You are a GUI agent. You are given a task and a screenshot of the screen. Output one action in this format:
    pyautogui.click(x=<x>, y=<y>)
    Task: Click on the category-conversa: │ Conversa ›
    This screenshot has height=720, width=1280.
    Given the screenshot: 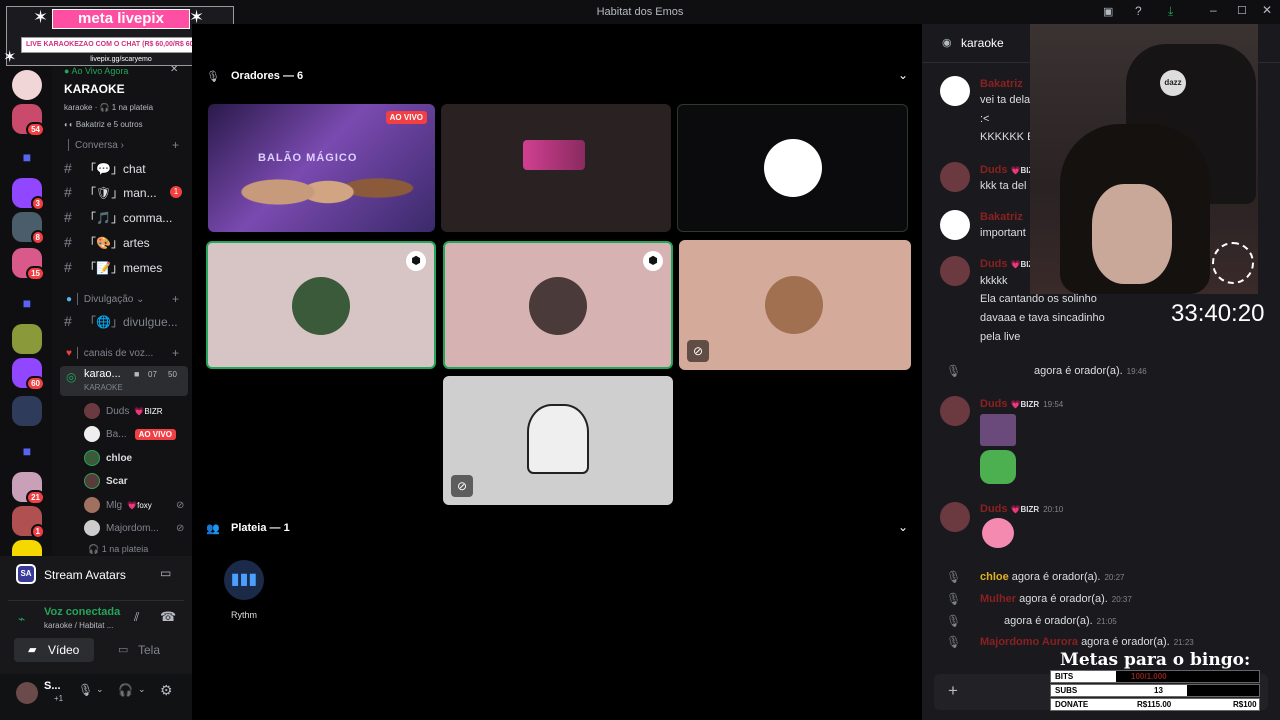 What is the action you would take?
    pyautogui.click(x=95, y=145)
    